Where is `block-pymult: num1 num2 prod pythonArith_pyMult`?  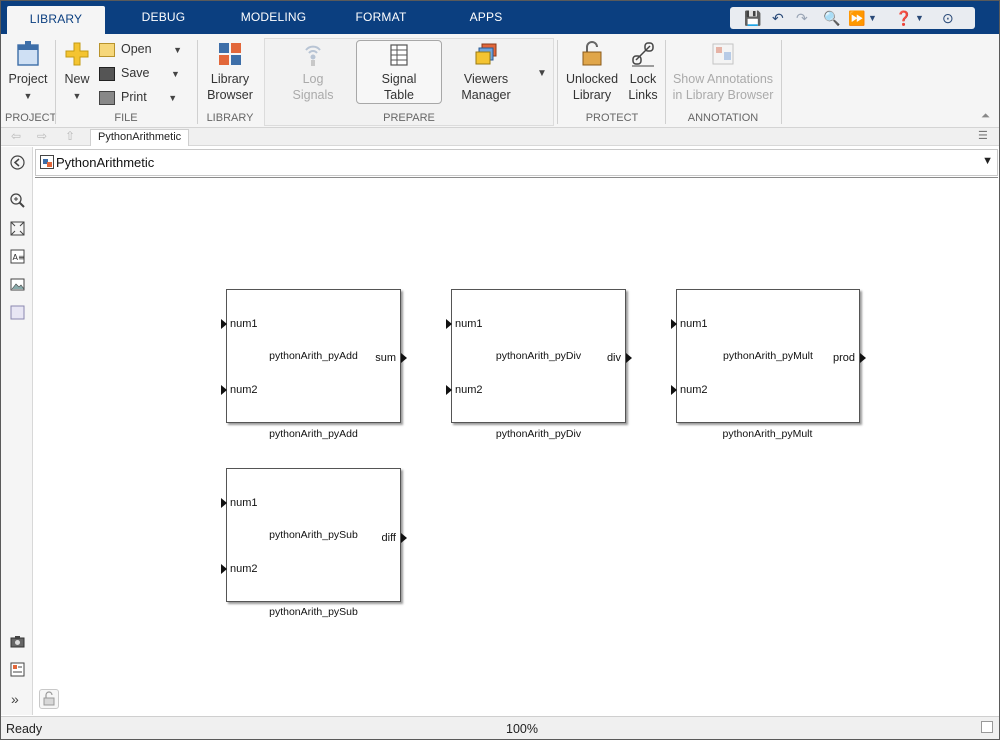 block-pymult: num1 num2 prod pythonArith_pyMult is located at coordinates (768, 356).